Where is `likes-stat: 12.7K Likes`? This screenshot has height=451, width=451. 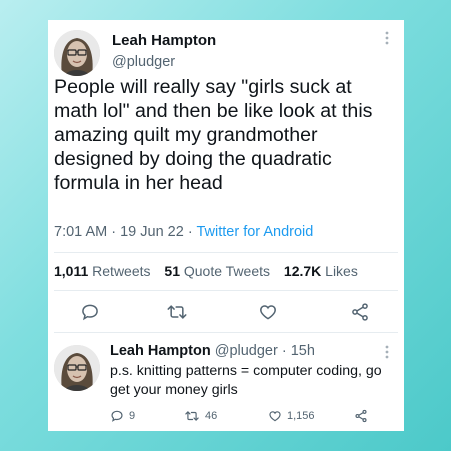 likes-stat: 12.7K Likes is located at coordinates (321, 271).